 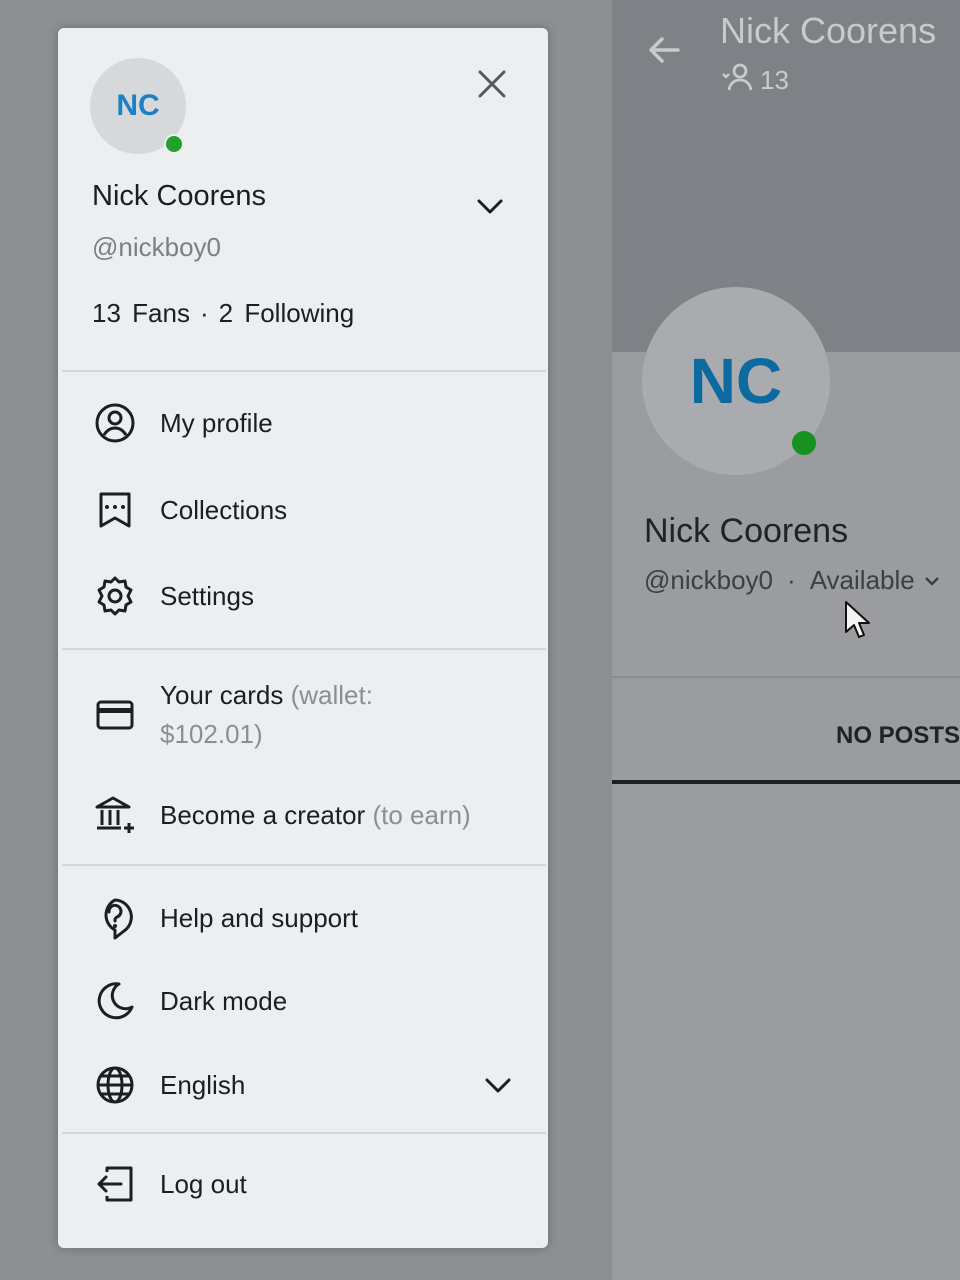 I want to click on menu-item-help-support: Help and support, so click(x=298, y=918).